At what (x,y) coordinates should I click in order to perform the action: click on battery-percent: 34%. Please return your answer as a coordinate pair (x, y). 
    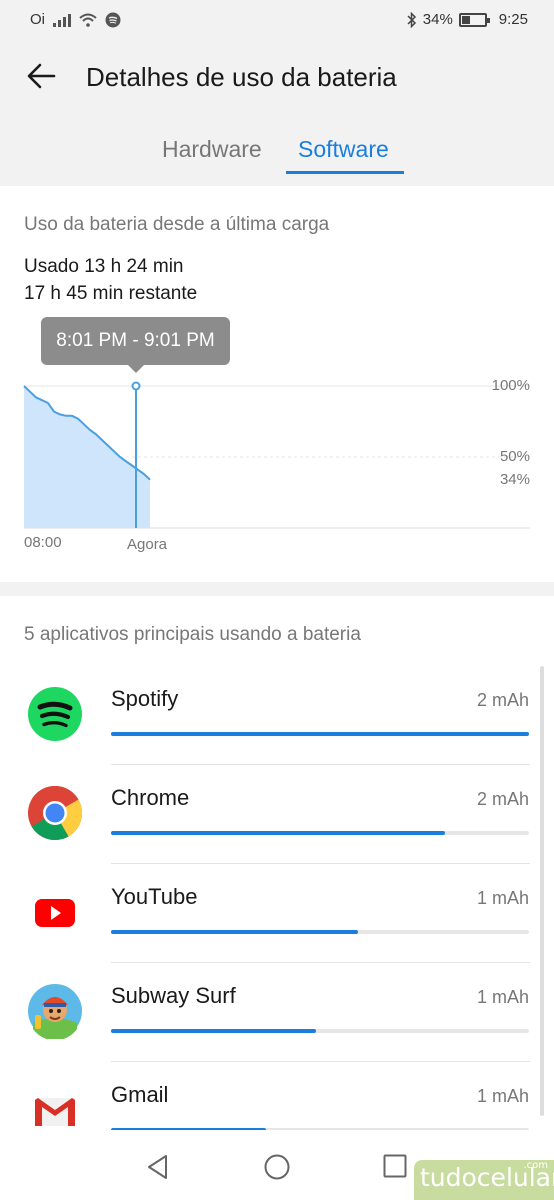
    Looking at the image, I should click on (437, 19).